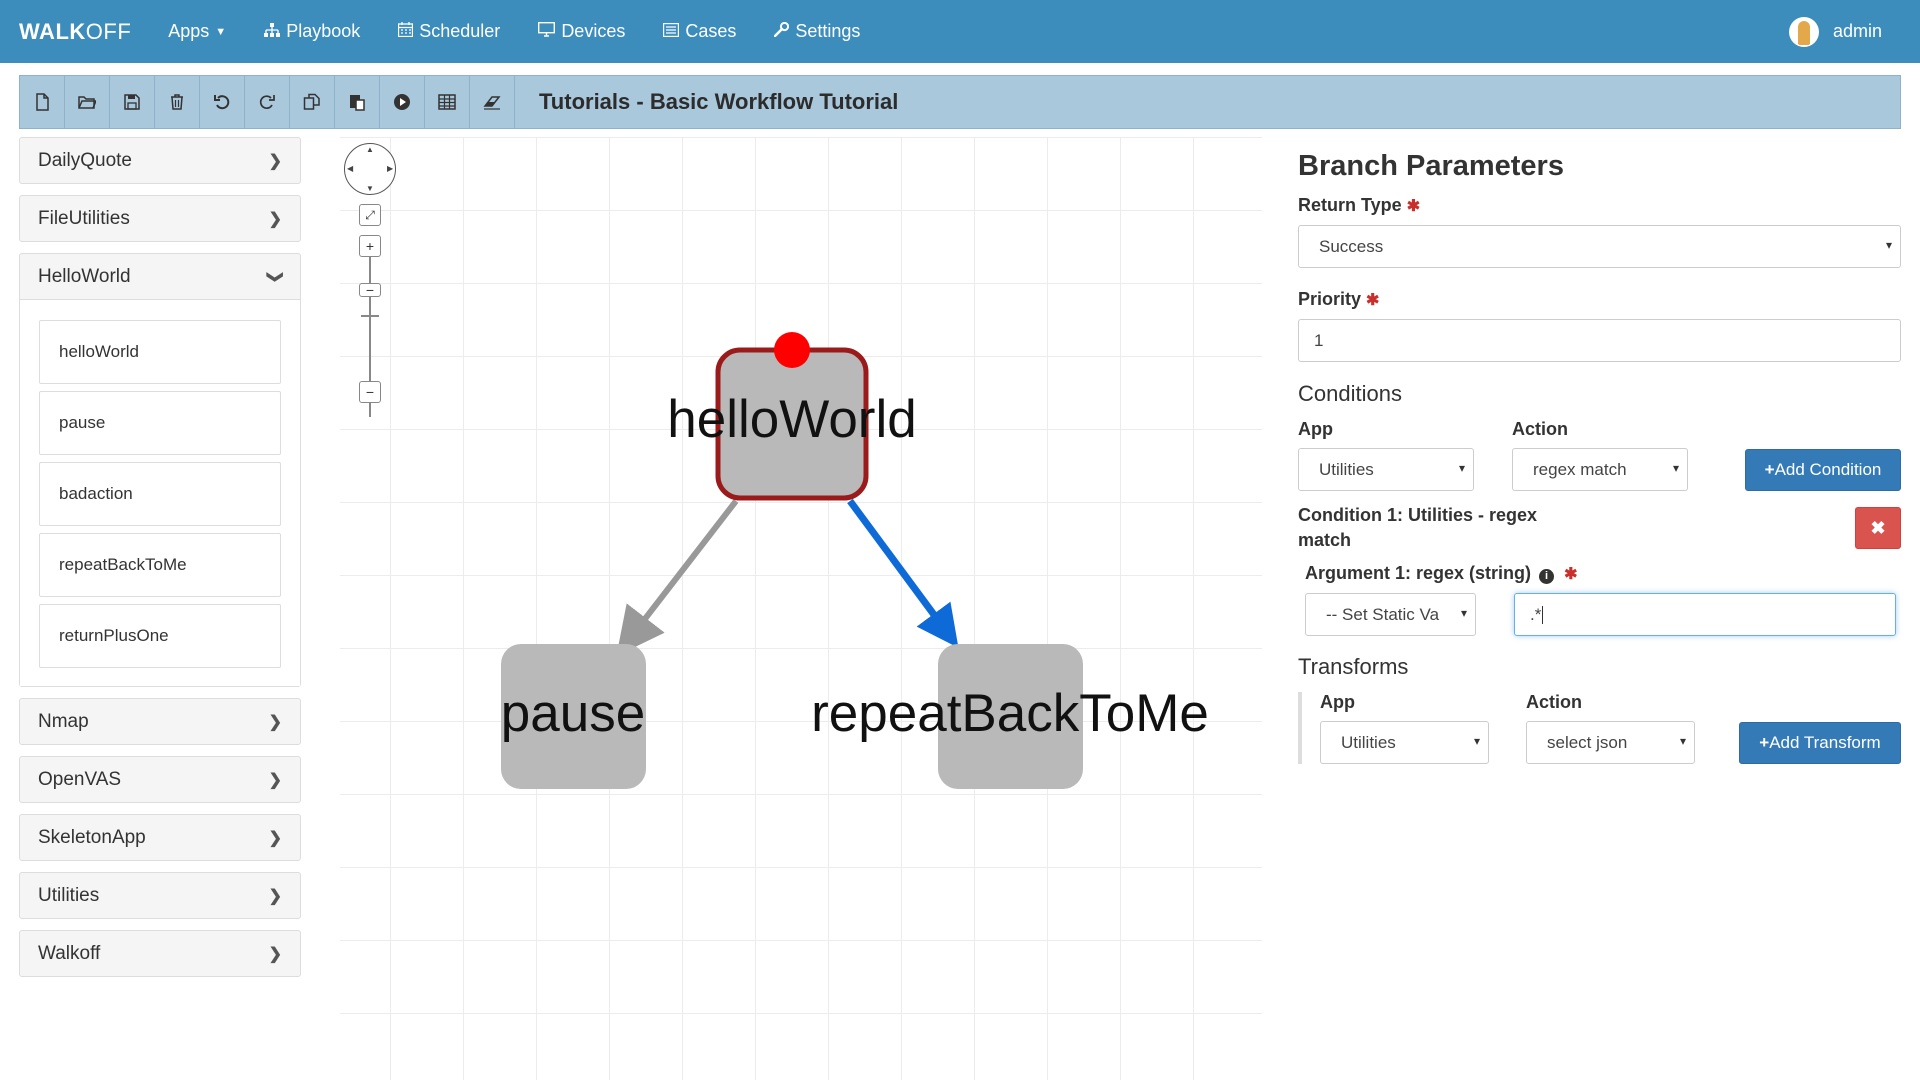 This screenshot has width=1920, height=1080. I want to click on node-helloworld: helloWorld, so click(792, 416).